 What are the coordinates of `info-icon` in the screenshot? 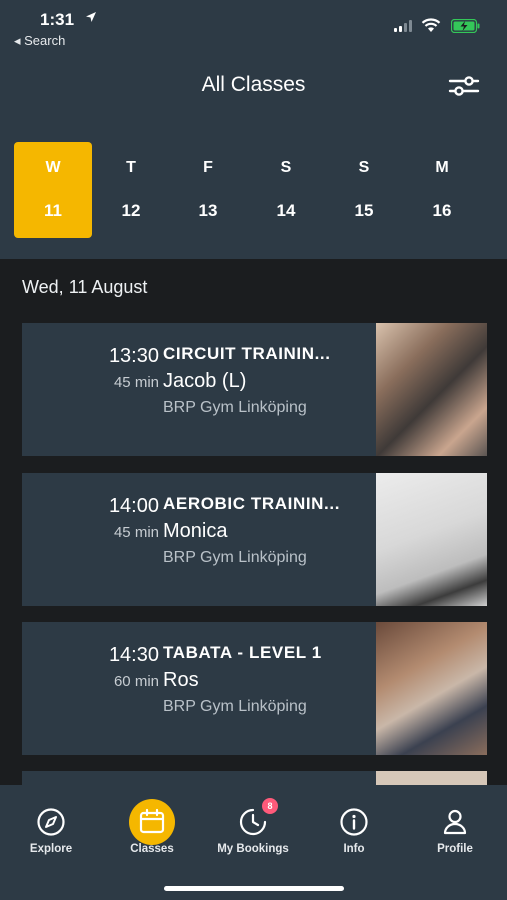 It's located at (354, 822).